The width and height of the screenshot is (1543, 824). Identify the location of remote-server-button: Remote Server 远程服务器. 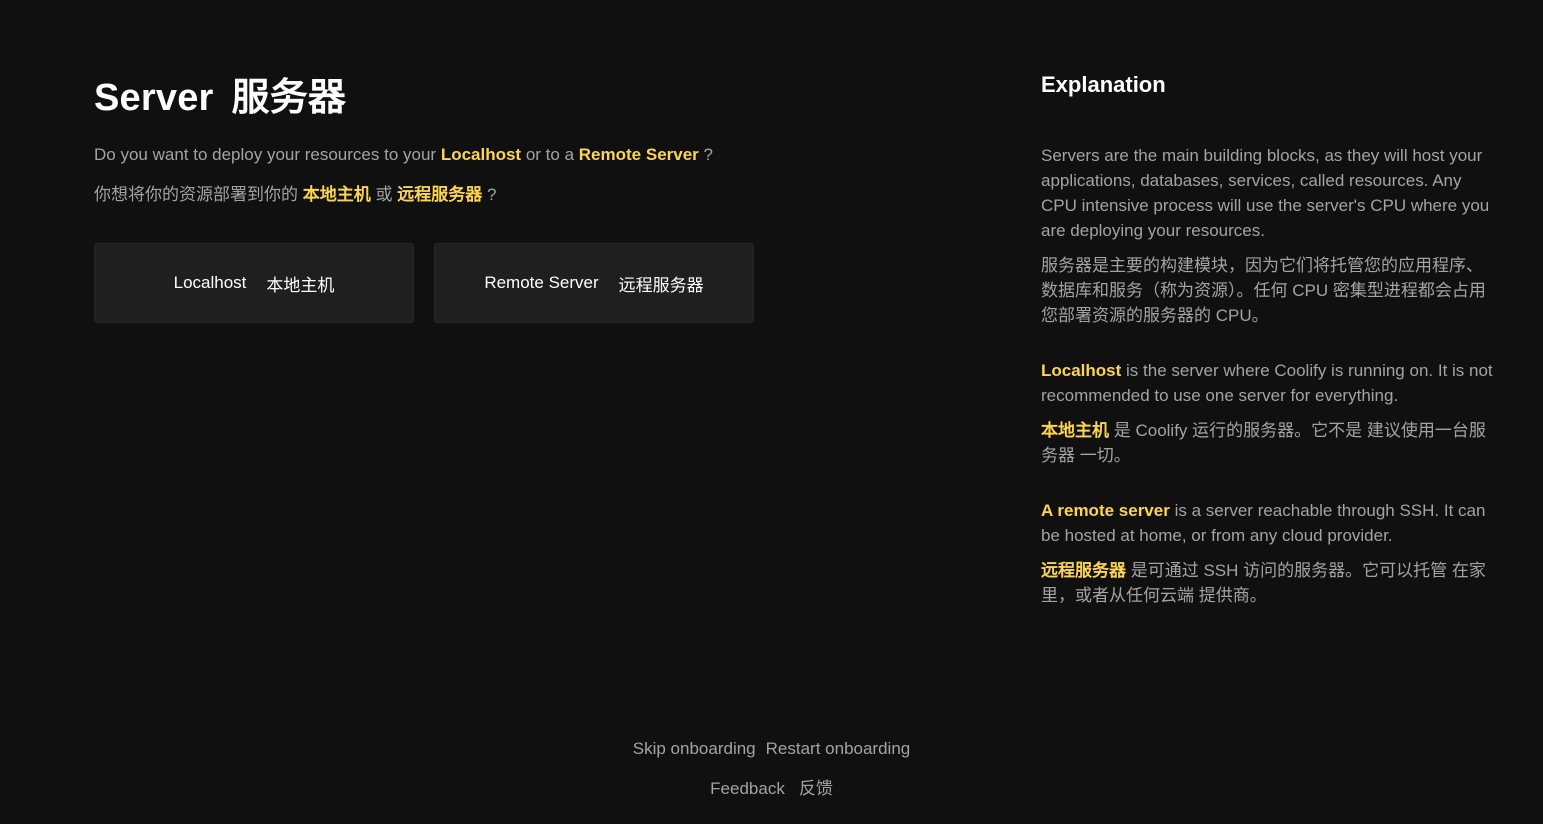
(594, 283).